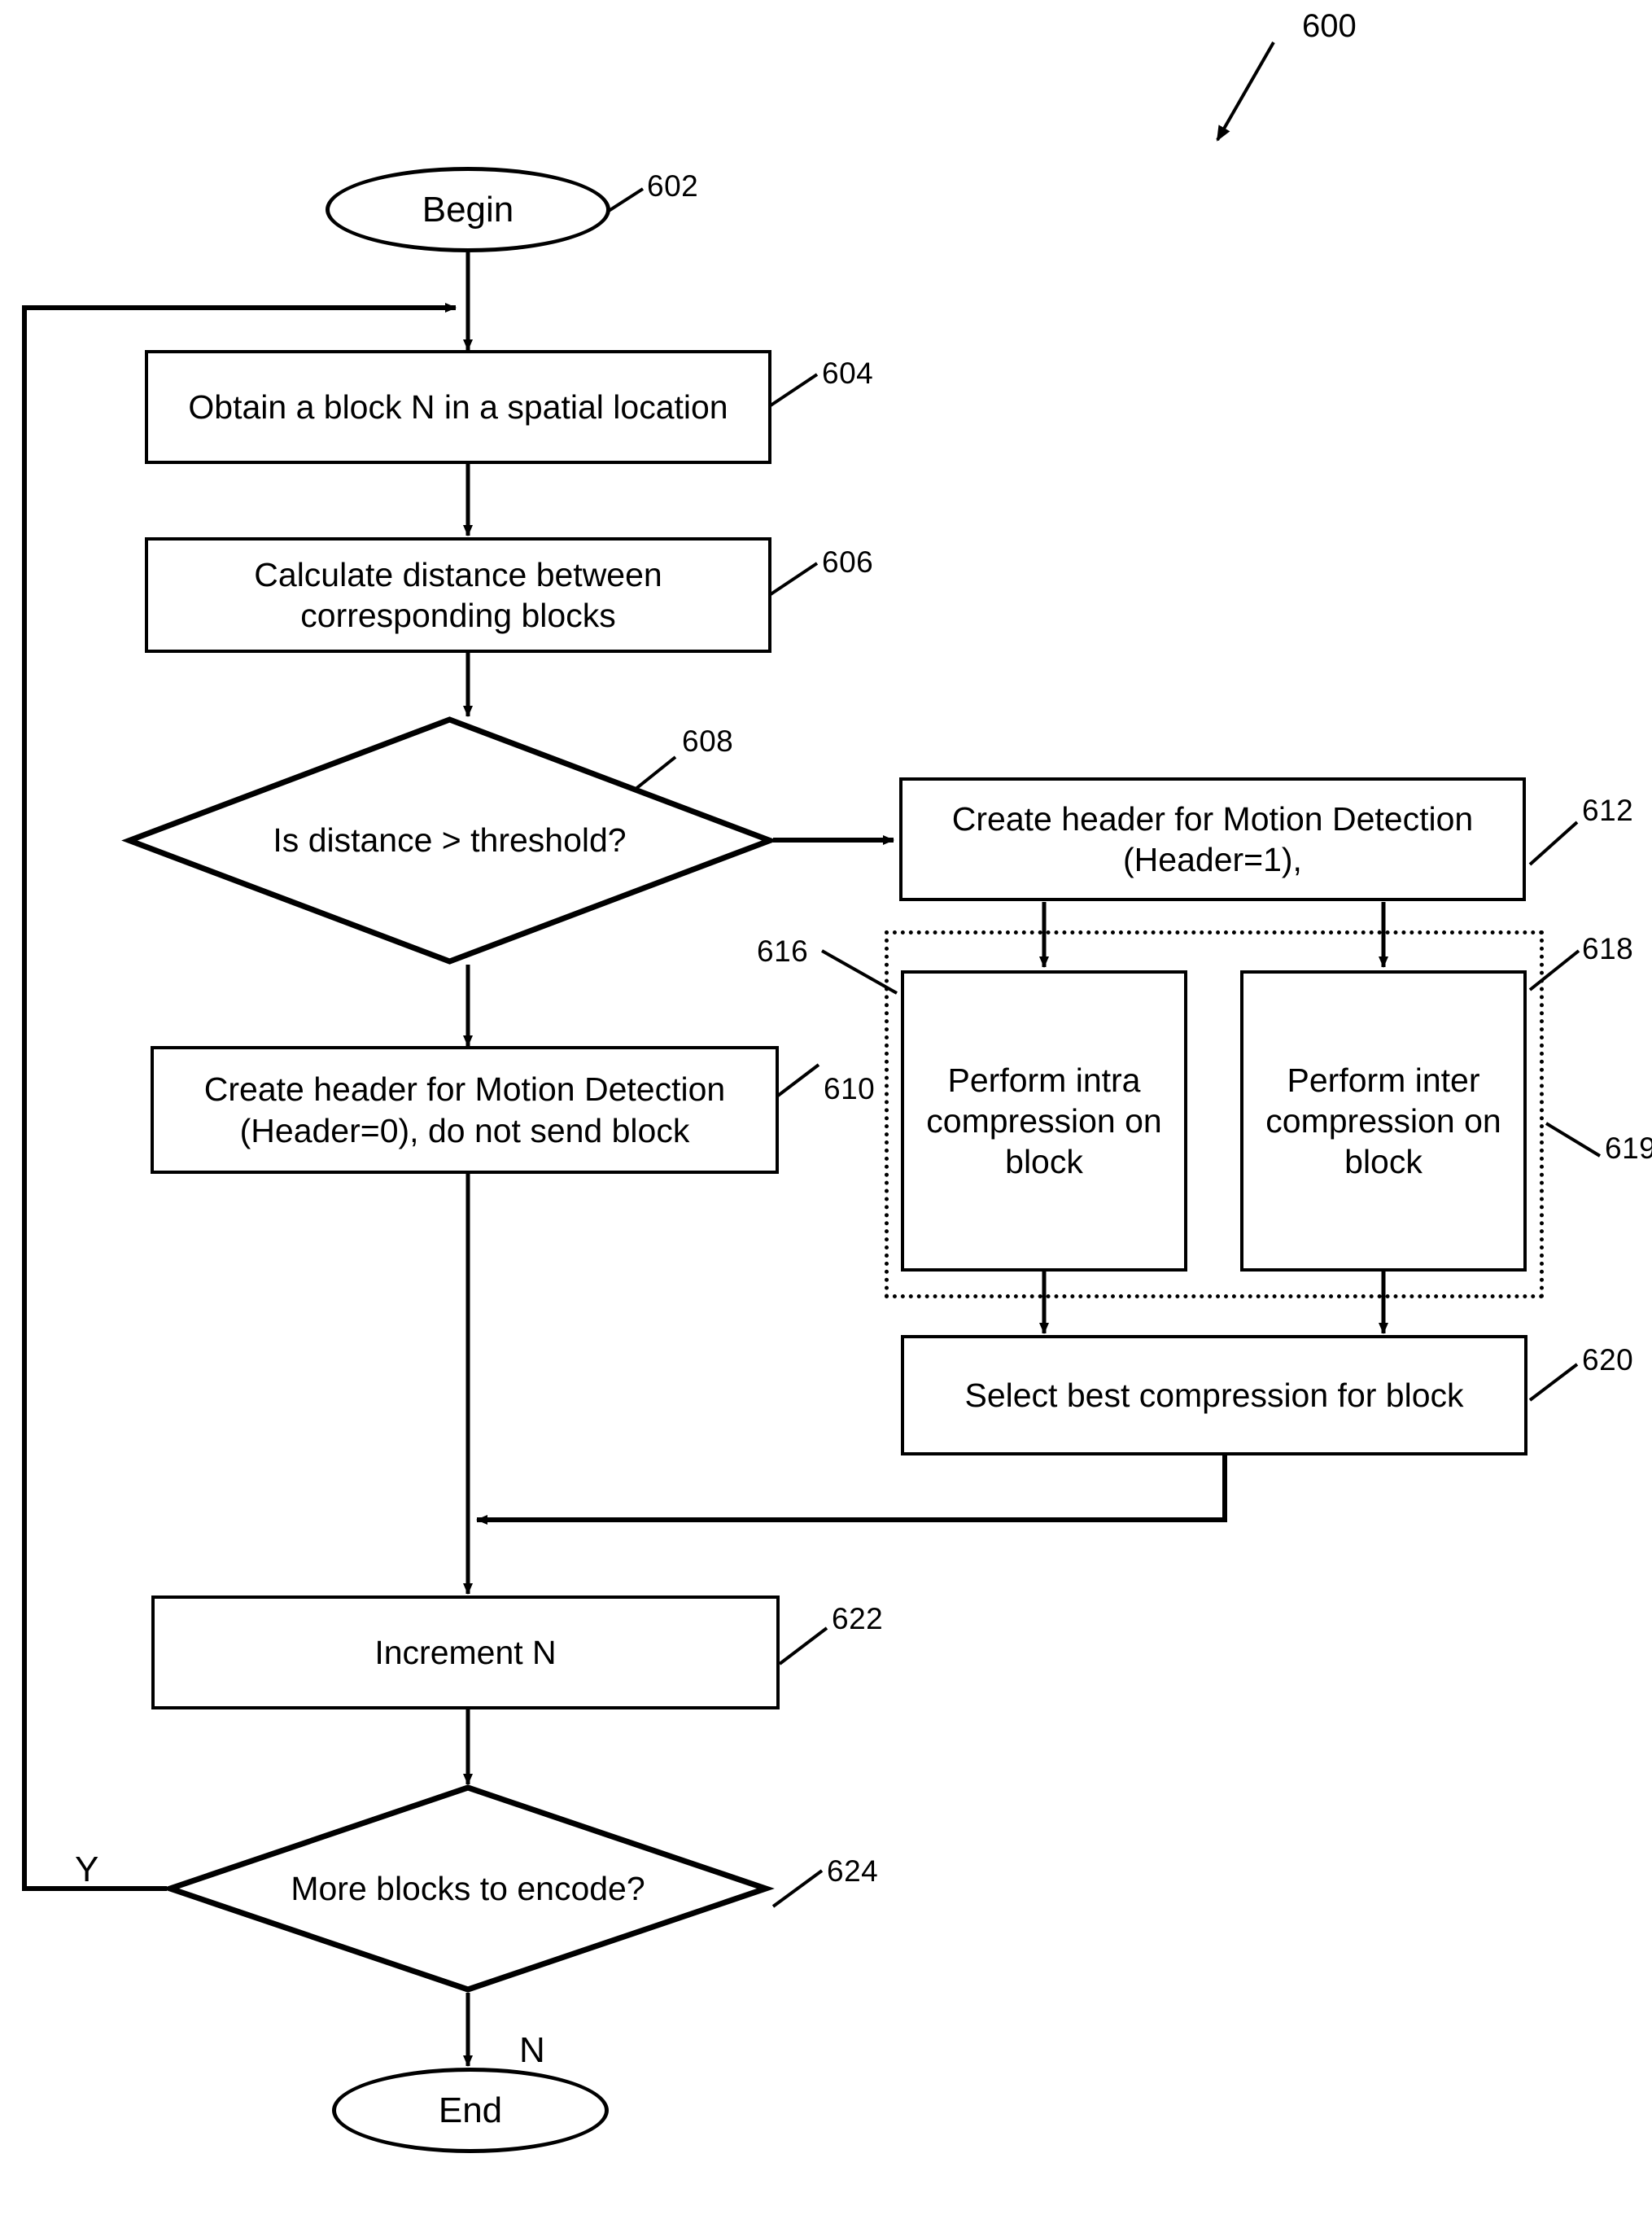 The width and height of the screenshot is (1652, 2228). I want to click on node-increment-label: Increment N, so click(465, 1652).